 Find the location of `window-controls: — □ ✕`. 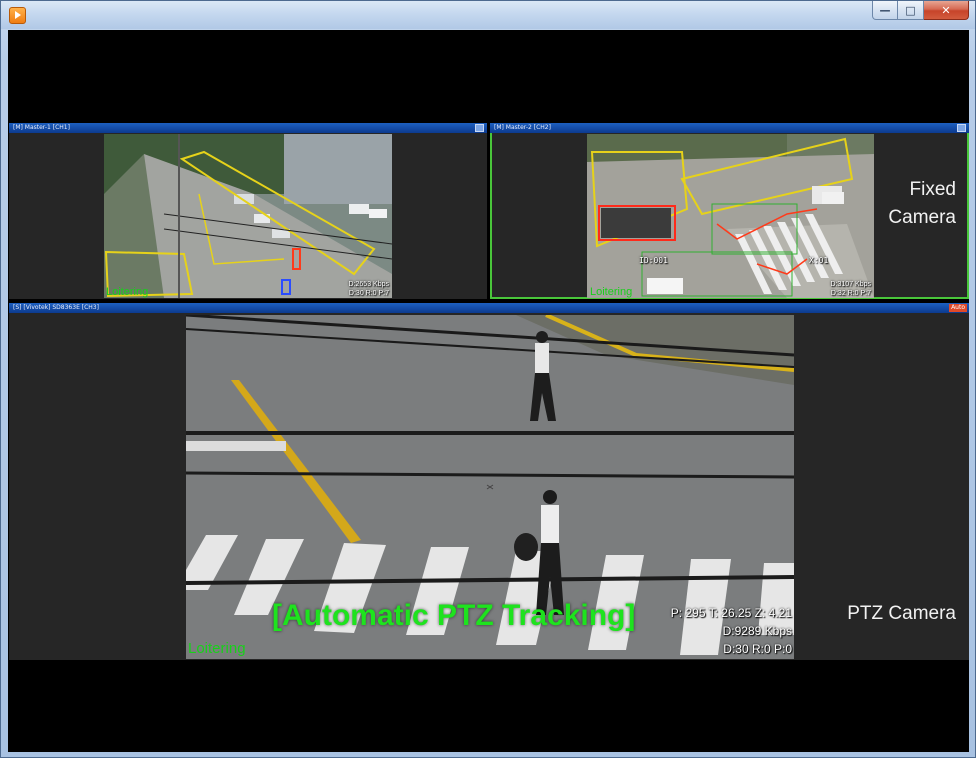

window-controls: — □ ✕ is located at coordinates (920, 10).